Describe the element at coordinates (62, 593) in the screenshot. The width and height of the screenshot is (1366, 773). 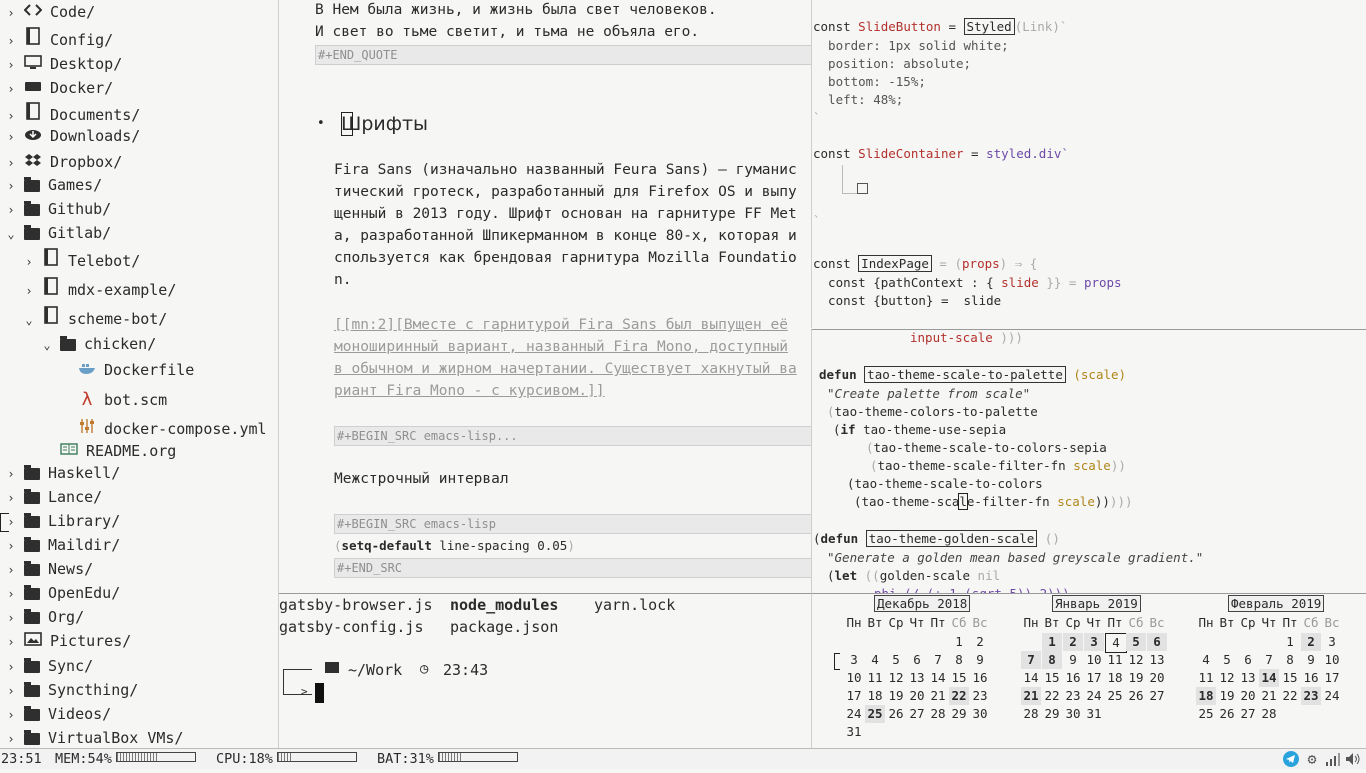
I see `tree-item: › OpenEdu/` at that location.